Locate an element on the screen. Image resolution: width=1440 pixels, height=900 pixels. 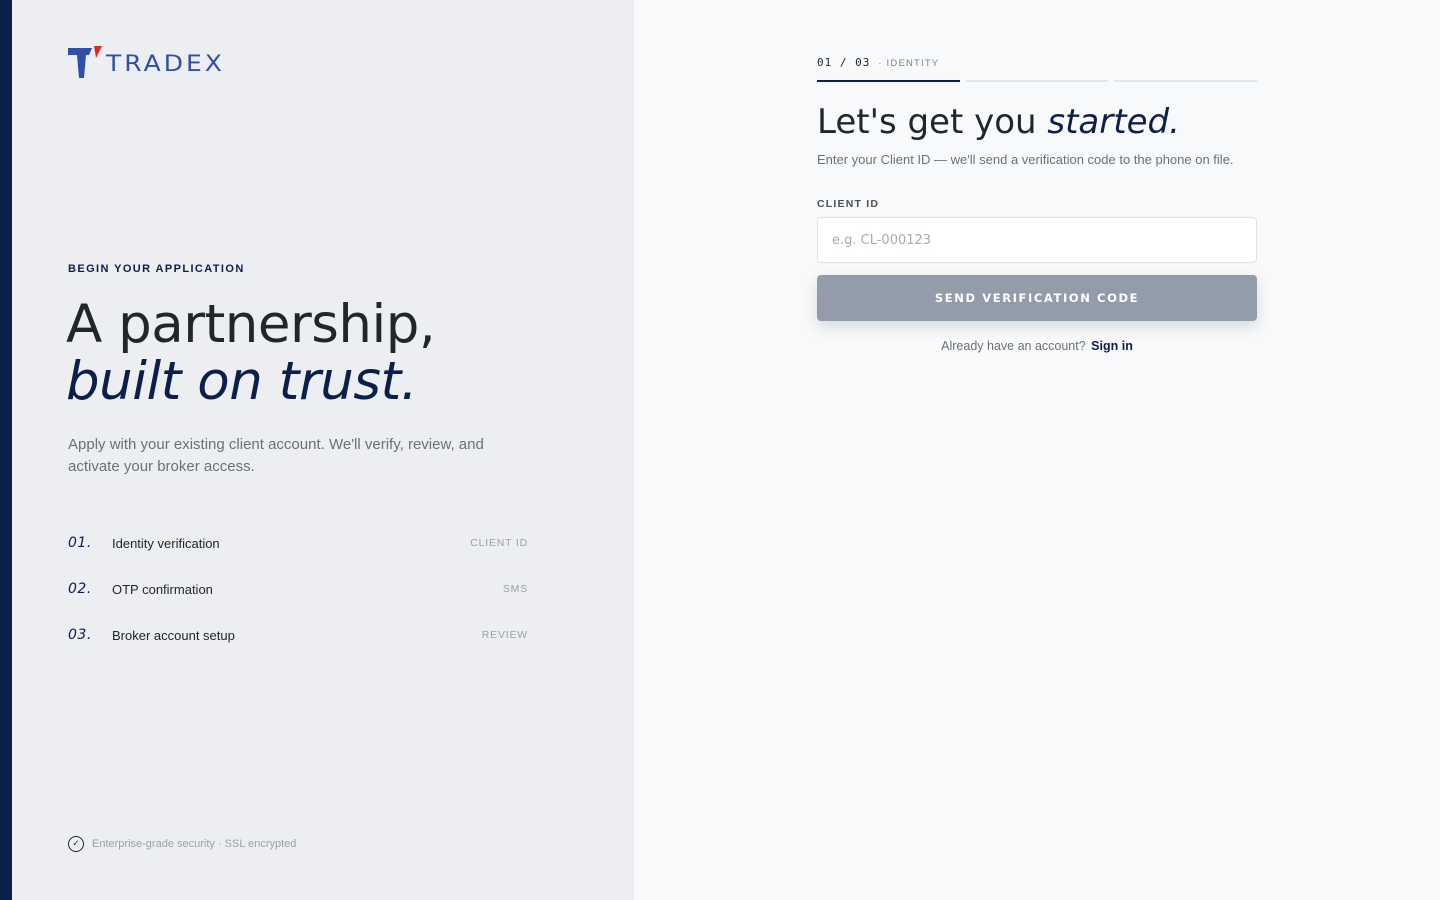
step-label: Identity verification is located at coordinates (166, 543).